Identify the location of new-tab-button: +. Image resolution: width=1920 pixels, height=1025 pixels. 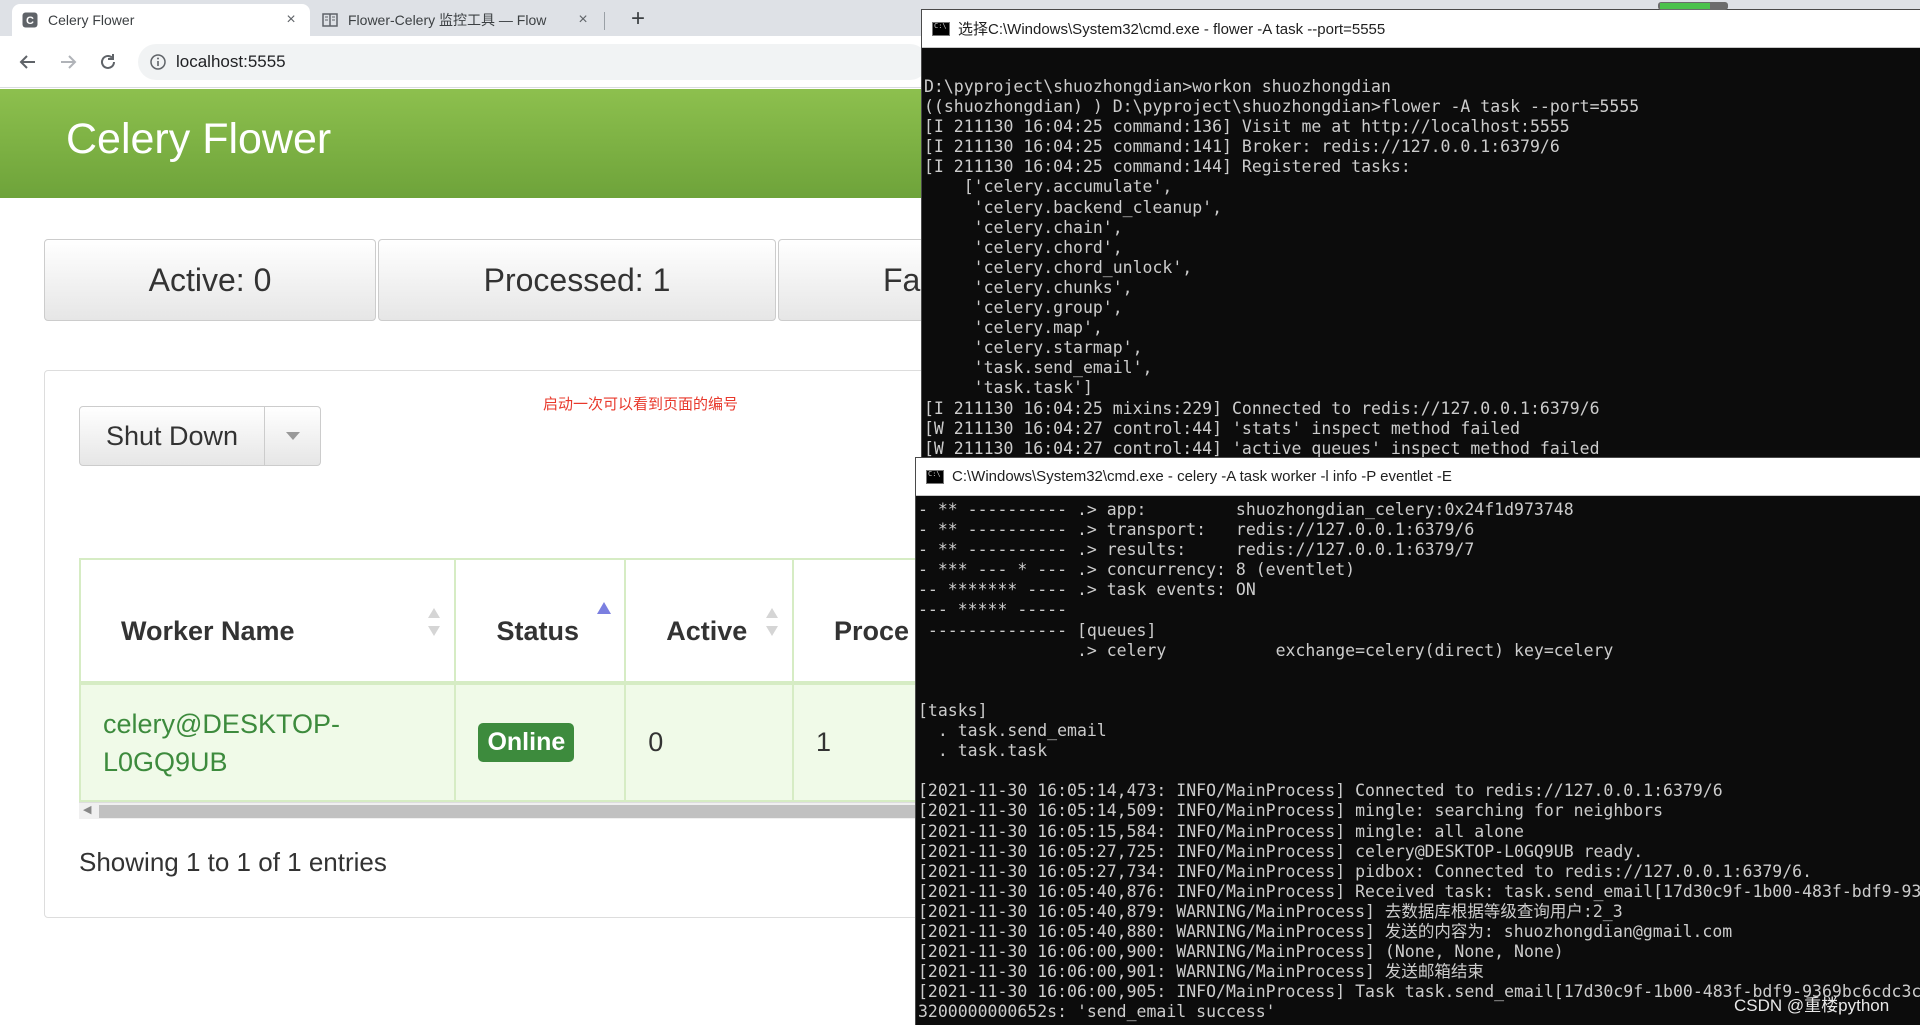
(638, 20).